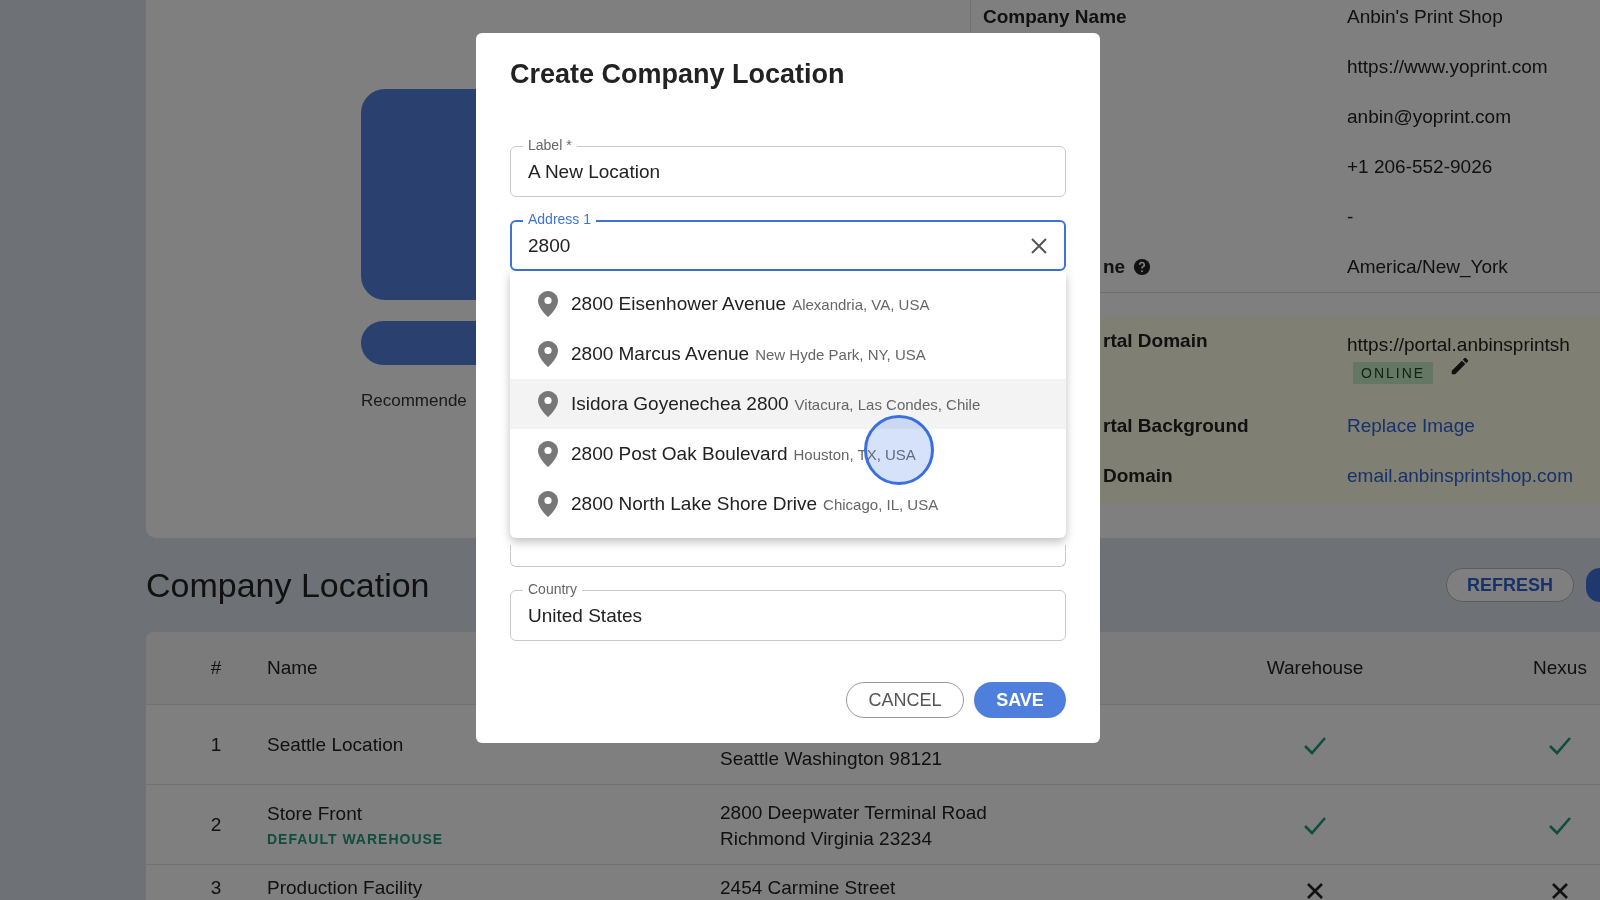 The image size is (1600, 900). I want to click on cancel-button: CANCEL, so click(905, 700).